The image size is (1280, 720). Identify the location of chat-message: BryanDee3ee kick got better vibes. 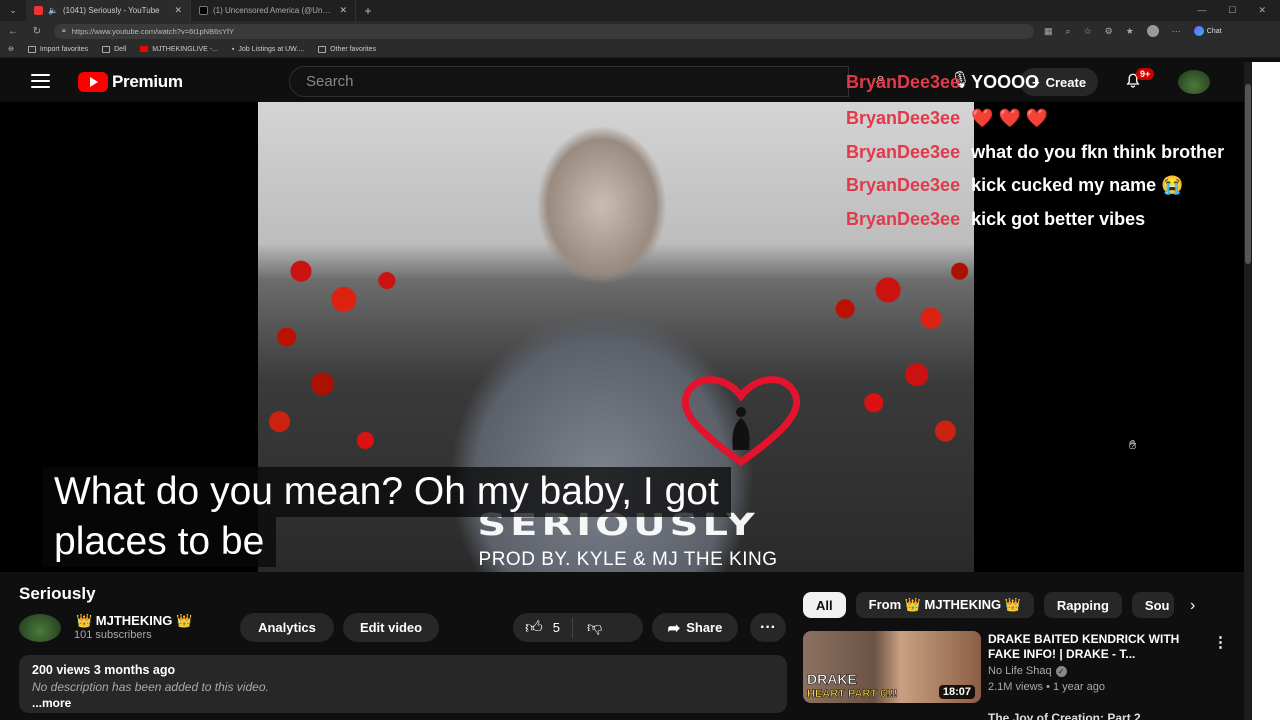
(1056, 220).